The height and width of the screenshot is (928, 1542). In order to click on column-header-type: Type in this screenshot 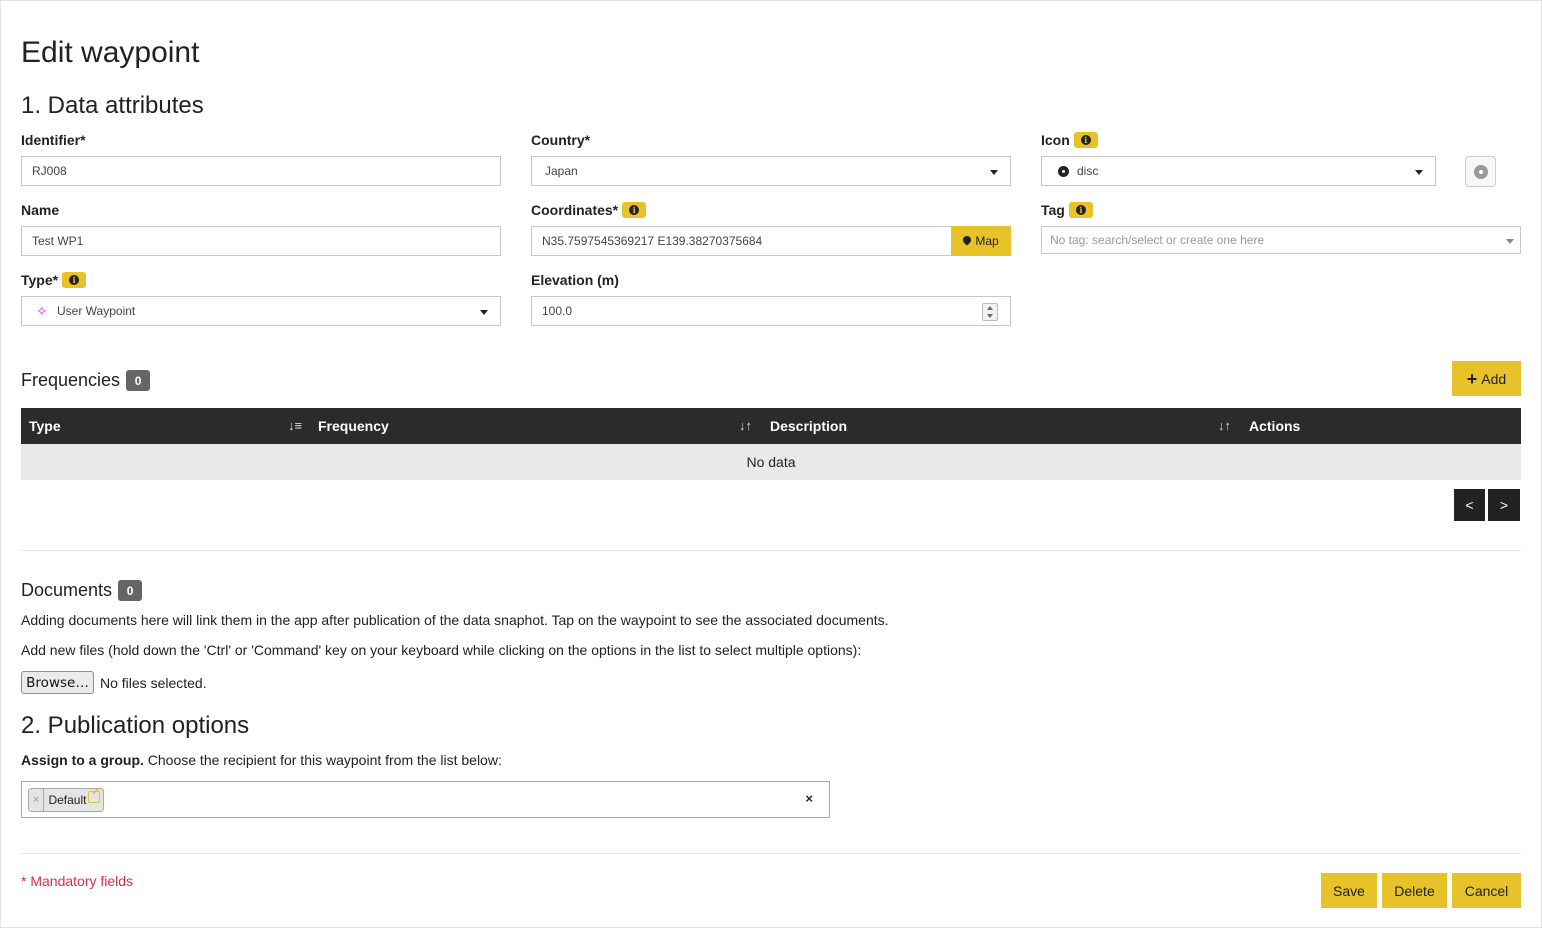, I will do `click(45, 426)`.